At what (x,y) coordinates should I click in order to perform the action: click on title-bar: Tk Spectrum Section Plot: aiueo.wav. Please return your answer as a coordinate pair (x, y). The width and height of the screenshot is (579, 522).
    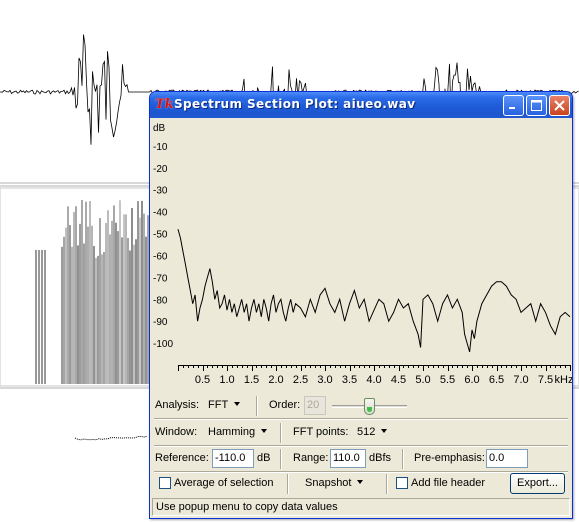
    Looking at the image, I should click on (361, 105).